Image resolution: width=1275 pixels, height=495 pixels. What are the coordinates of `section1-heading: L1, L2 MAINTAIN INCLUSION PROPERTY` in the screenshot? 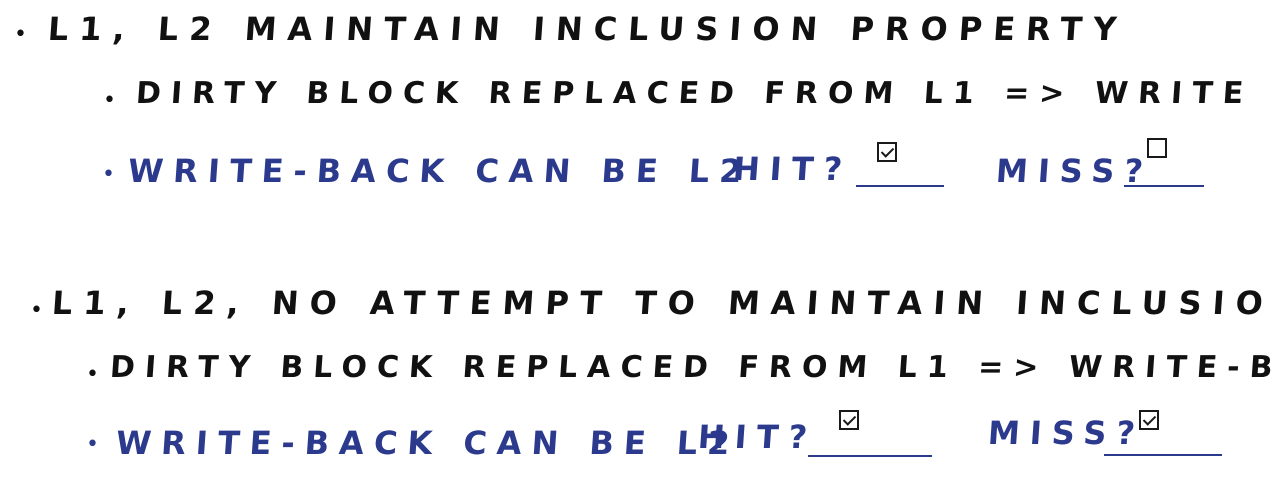 It's located at (587, 29).